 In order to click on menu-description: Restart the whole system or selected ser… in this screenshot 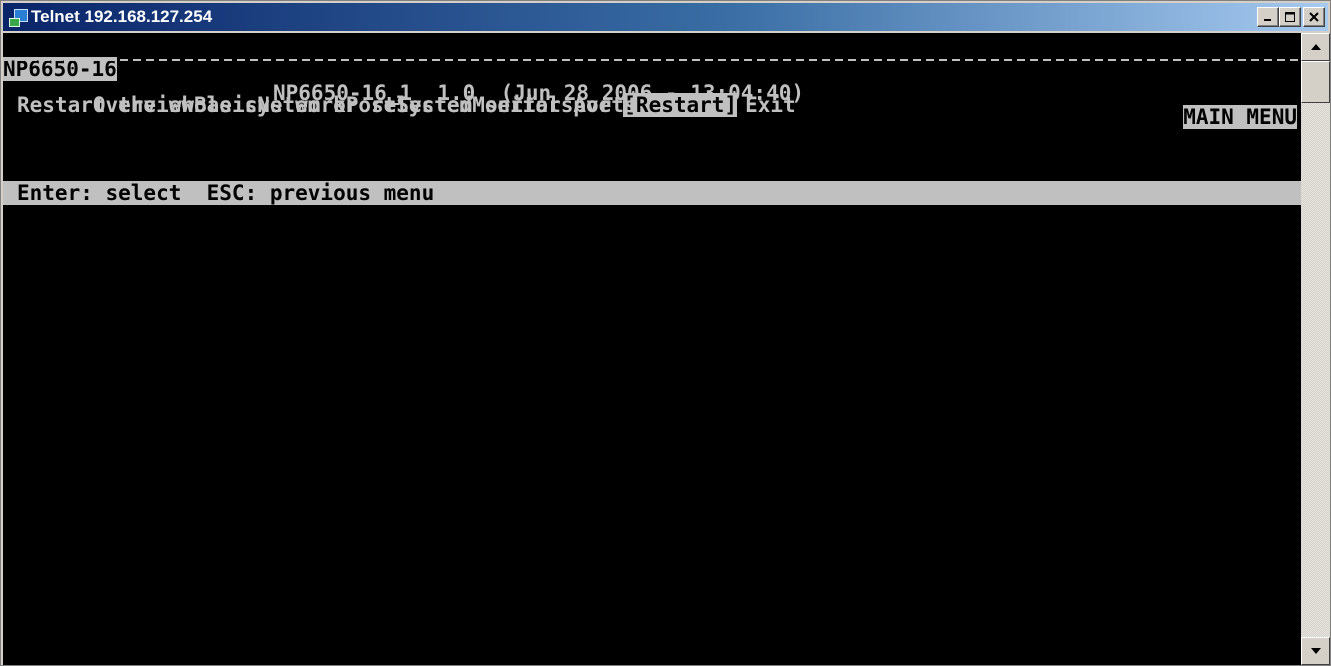, I will do `click(327, 105)`.